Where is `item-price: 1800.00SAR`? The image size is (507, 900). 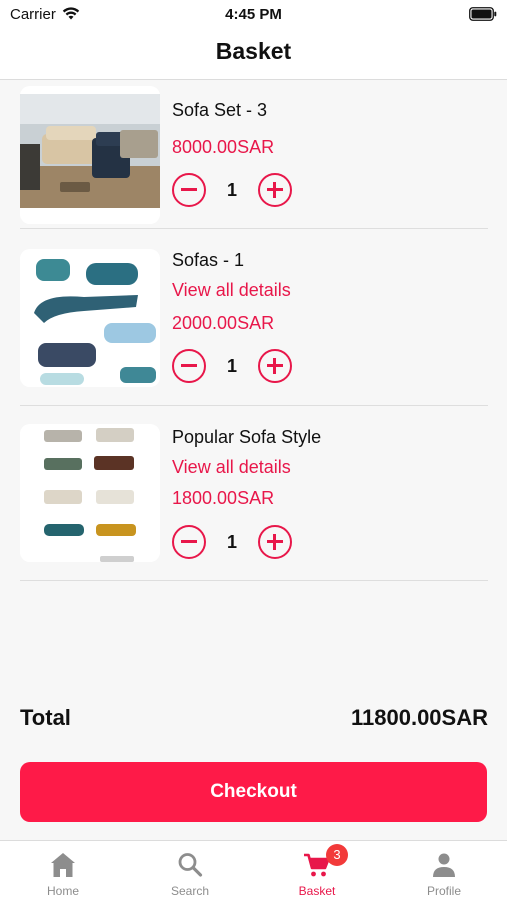 item-price: 1800.00SAR is located at coordinates (223, 498).